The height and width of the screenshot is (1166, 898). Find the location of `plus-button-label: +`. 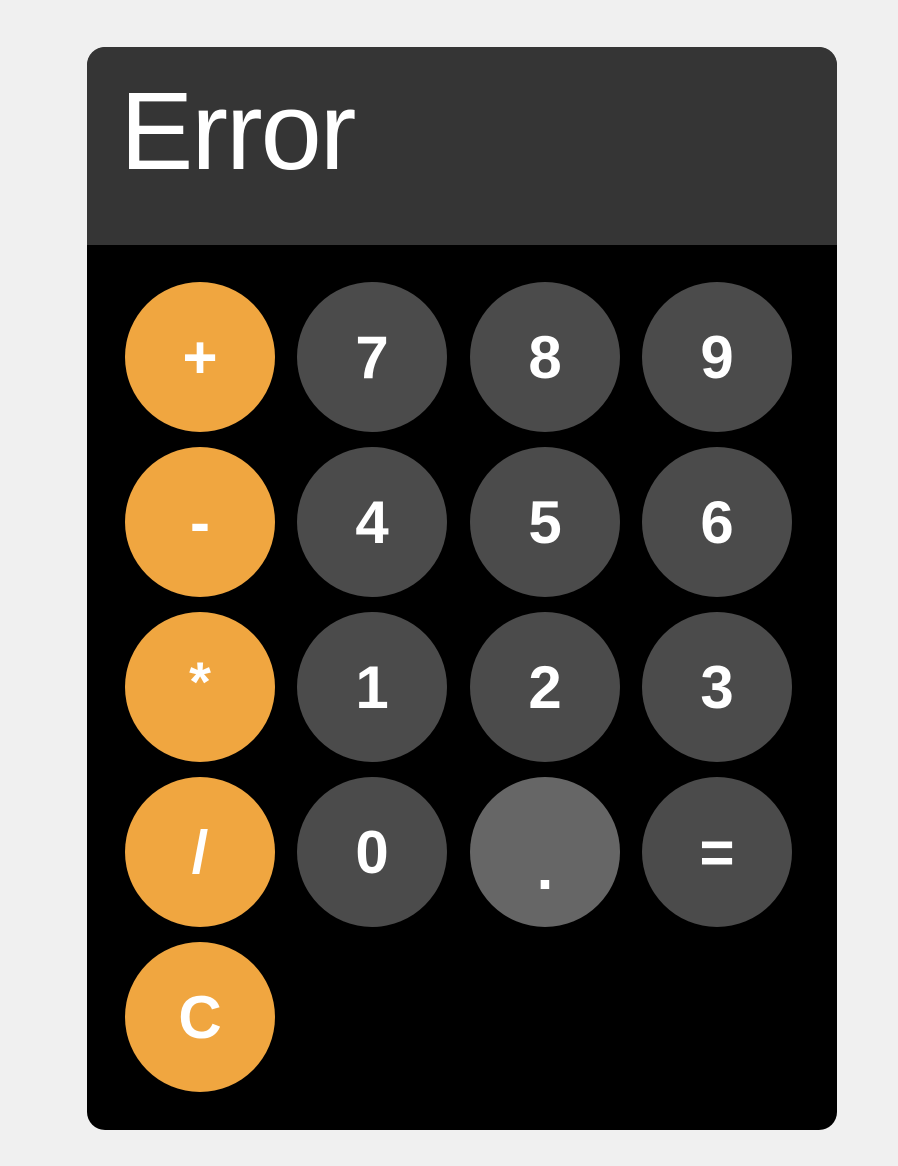

plus-button-label: + is located at coordinates (200, 357).